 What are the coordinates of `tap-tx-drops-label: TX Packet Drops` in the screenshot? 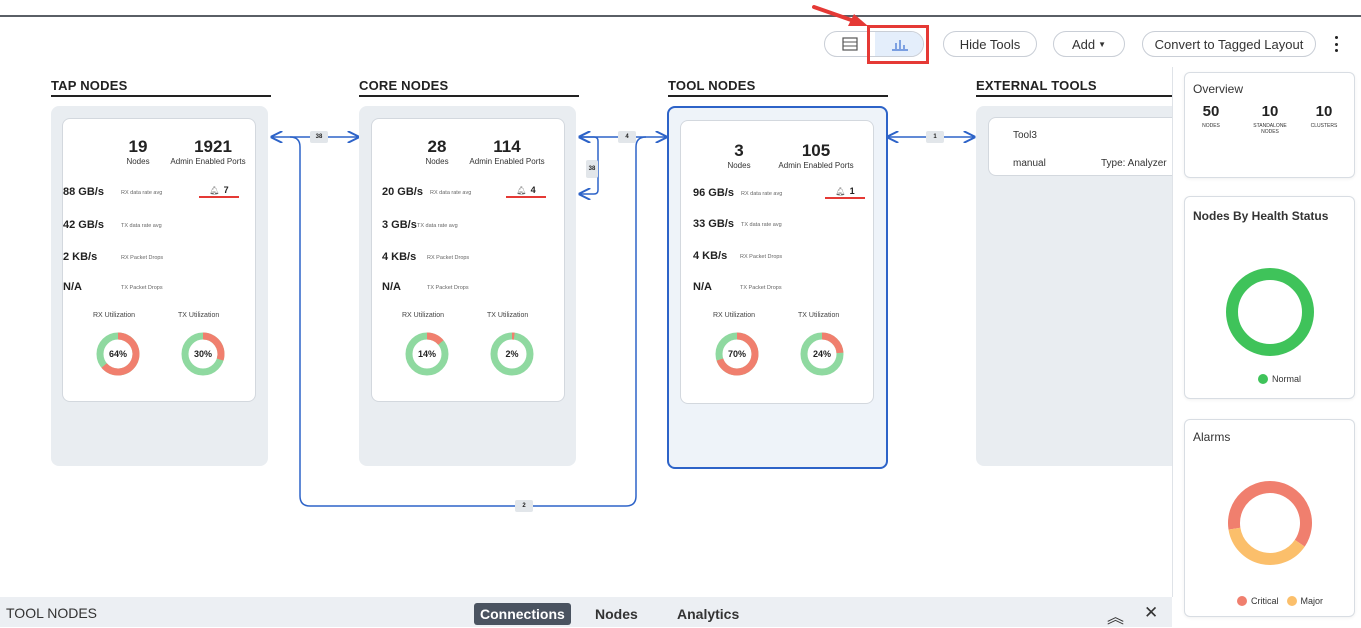 It's located at (142, 288).